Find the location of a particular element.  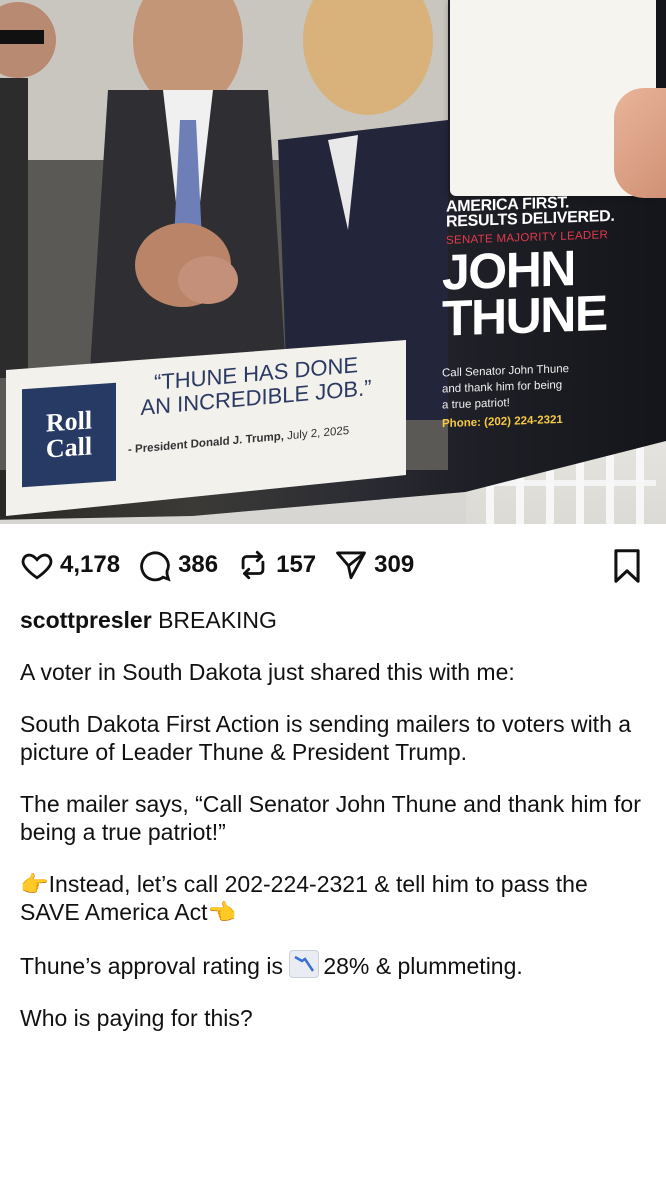

roll-call-logo: Roll Call is located at coordinates (69, 435).